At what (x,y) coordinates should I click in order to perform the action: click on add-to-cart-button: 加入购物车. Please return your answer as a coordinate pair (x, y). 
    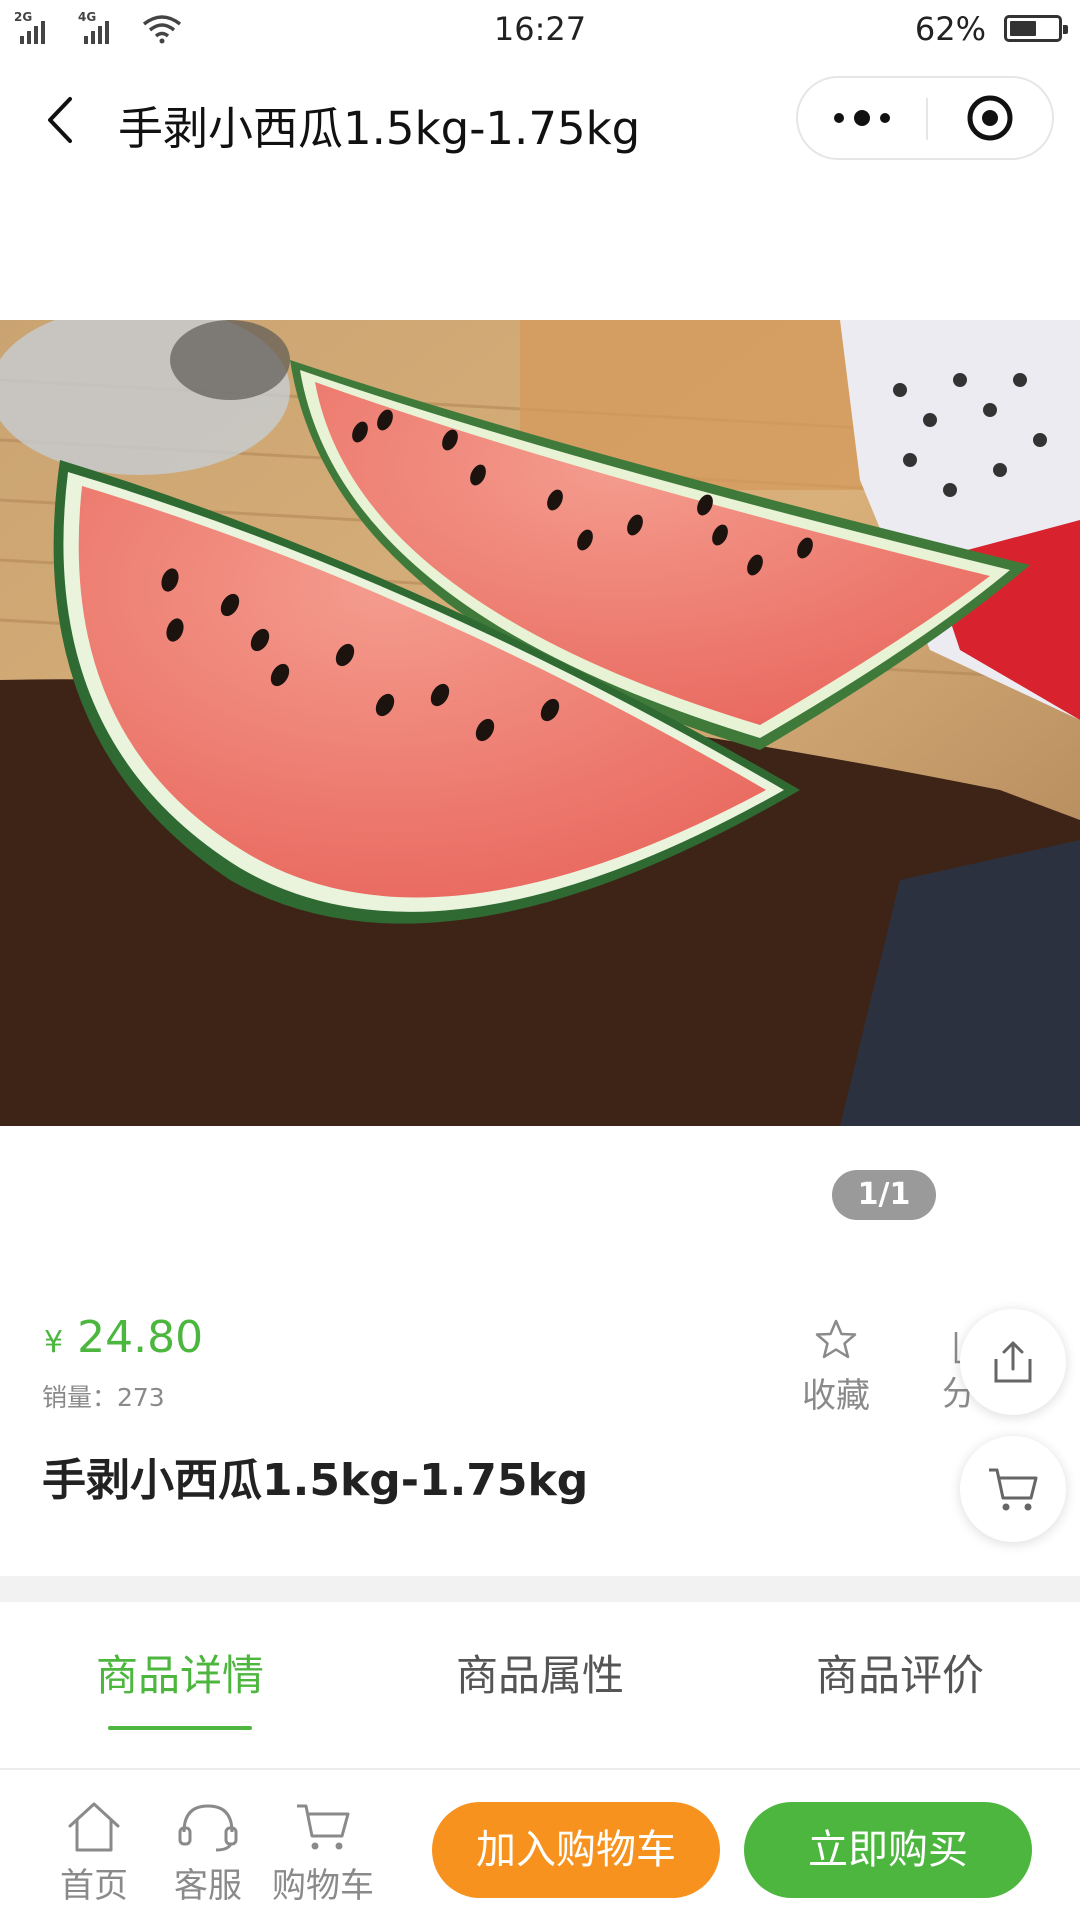
    Looking at the image, I should click on (576, 1850).